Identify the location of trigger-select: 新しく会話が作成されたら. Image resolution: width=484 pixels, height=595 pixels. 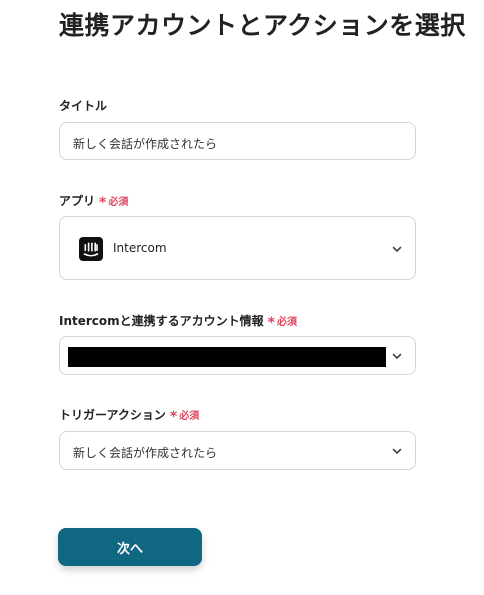
(237, 450).